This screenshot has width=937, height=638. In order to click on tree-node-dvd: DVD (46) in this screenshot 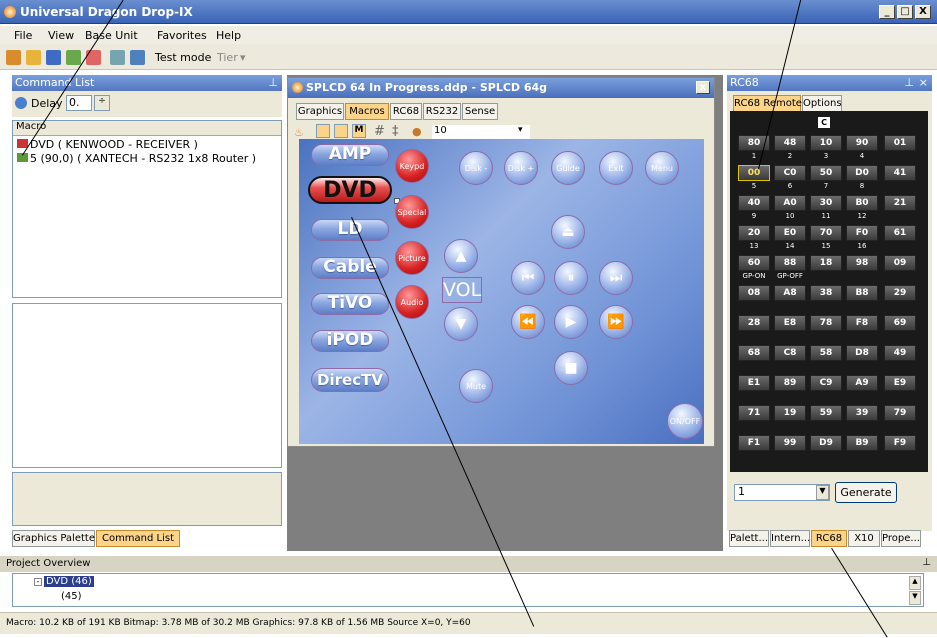, I will do `click(69, 581)`.